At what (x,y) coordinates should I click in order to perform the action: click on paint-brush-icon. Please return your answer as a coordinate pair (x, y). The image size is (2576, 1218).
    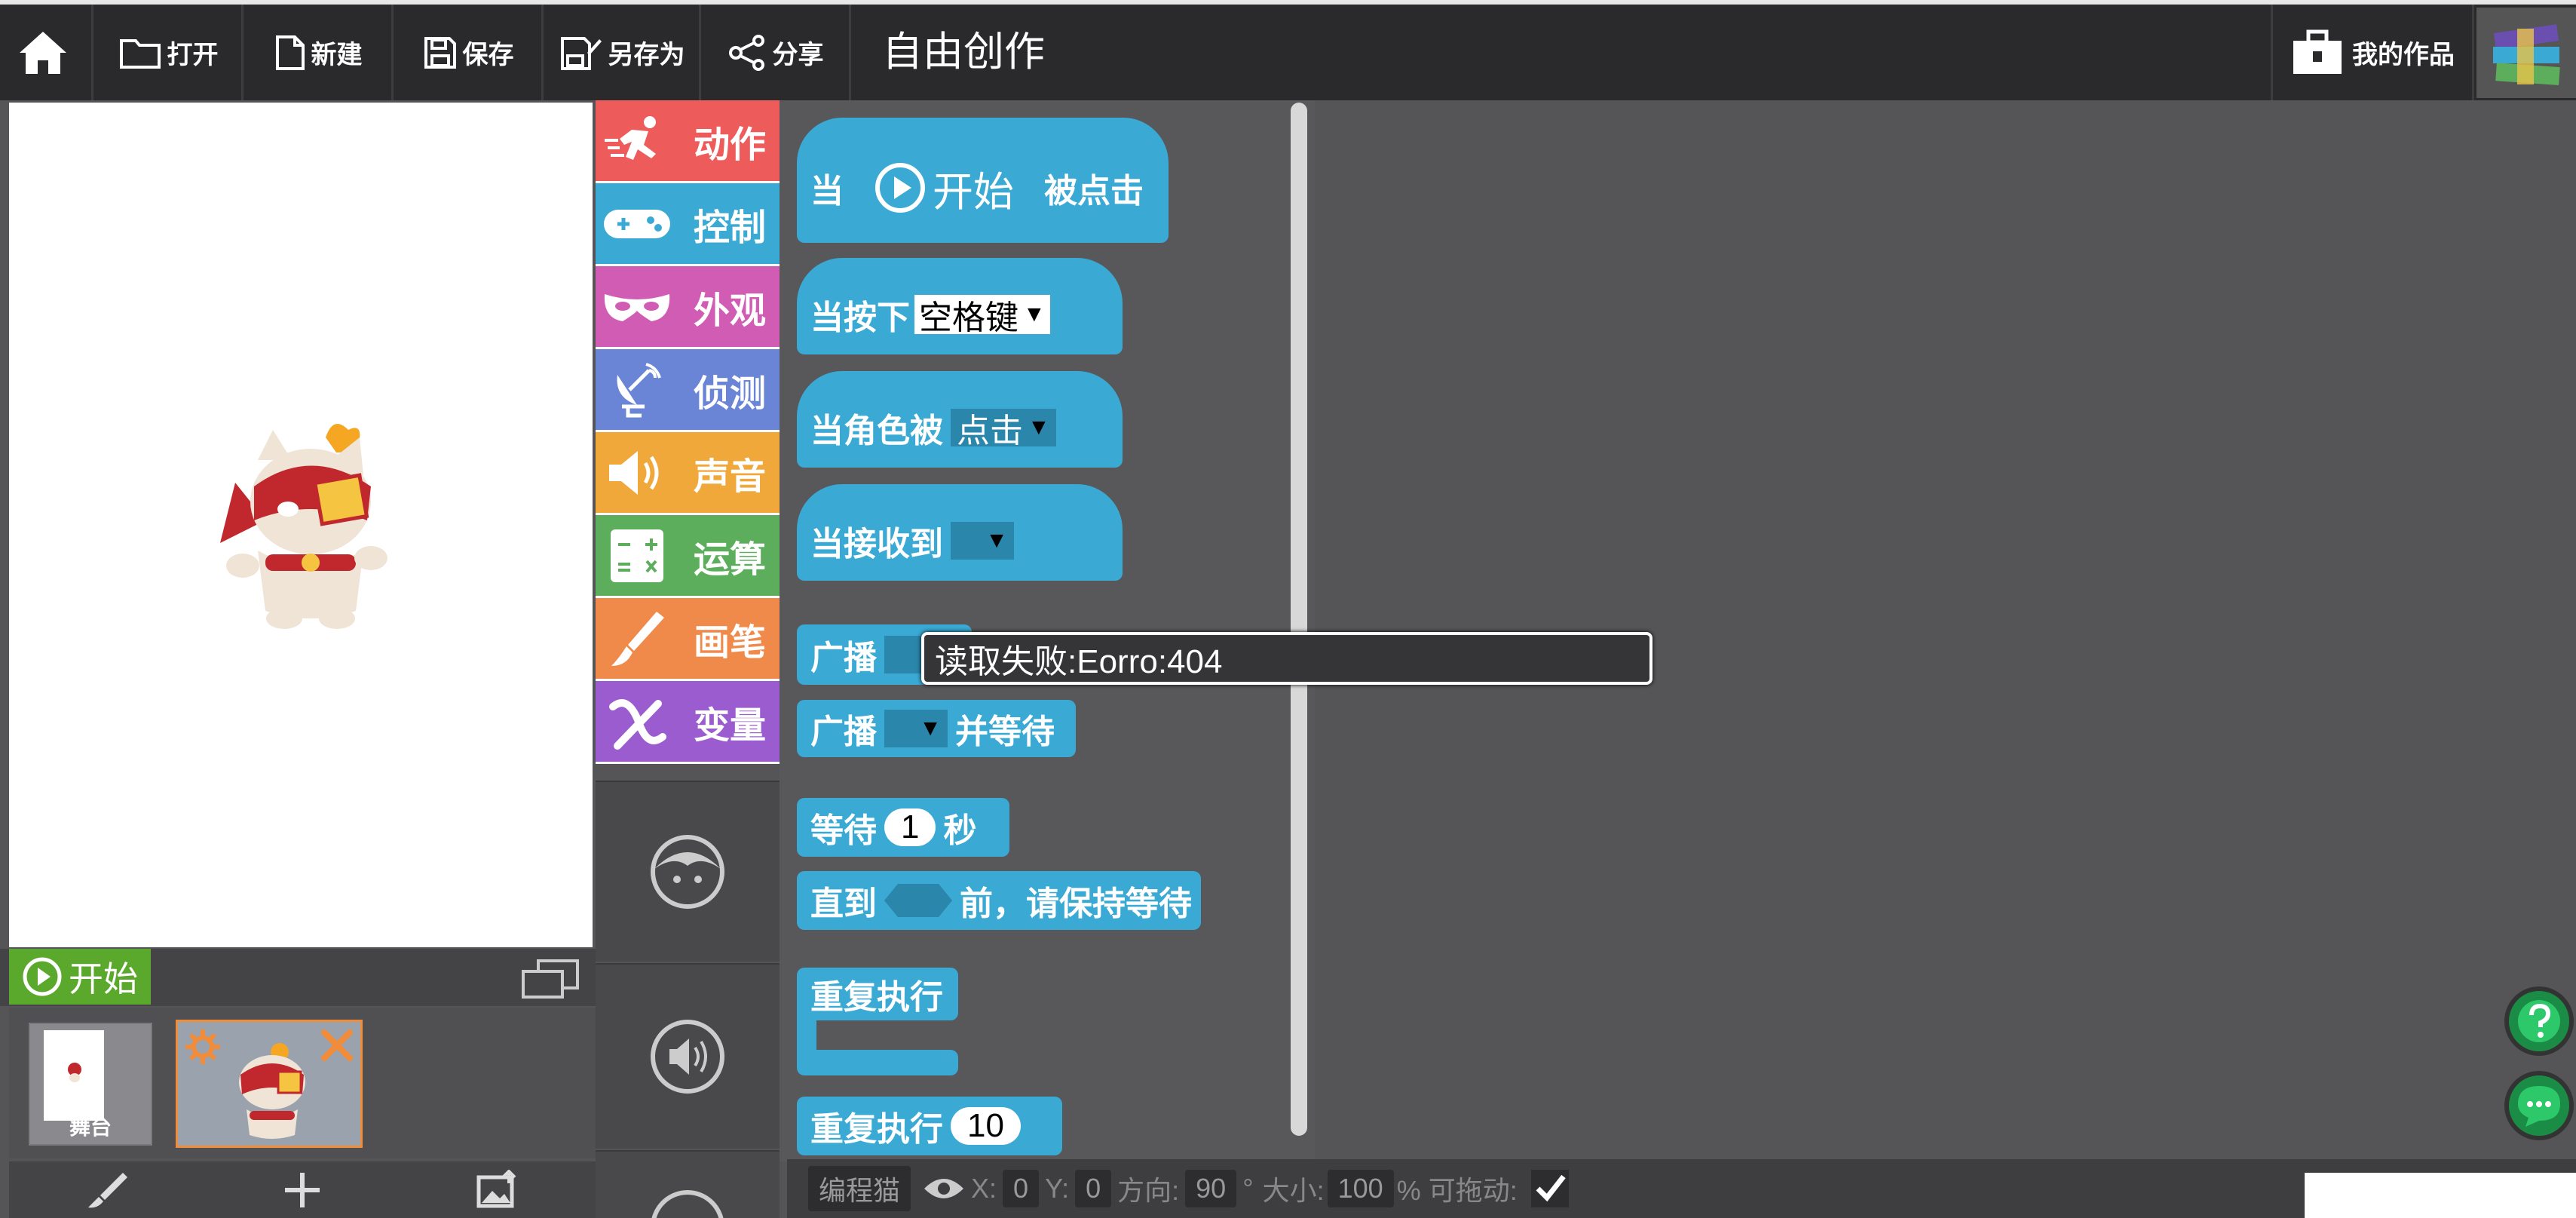
    Looking at the image, I should click on (107, 1190).